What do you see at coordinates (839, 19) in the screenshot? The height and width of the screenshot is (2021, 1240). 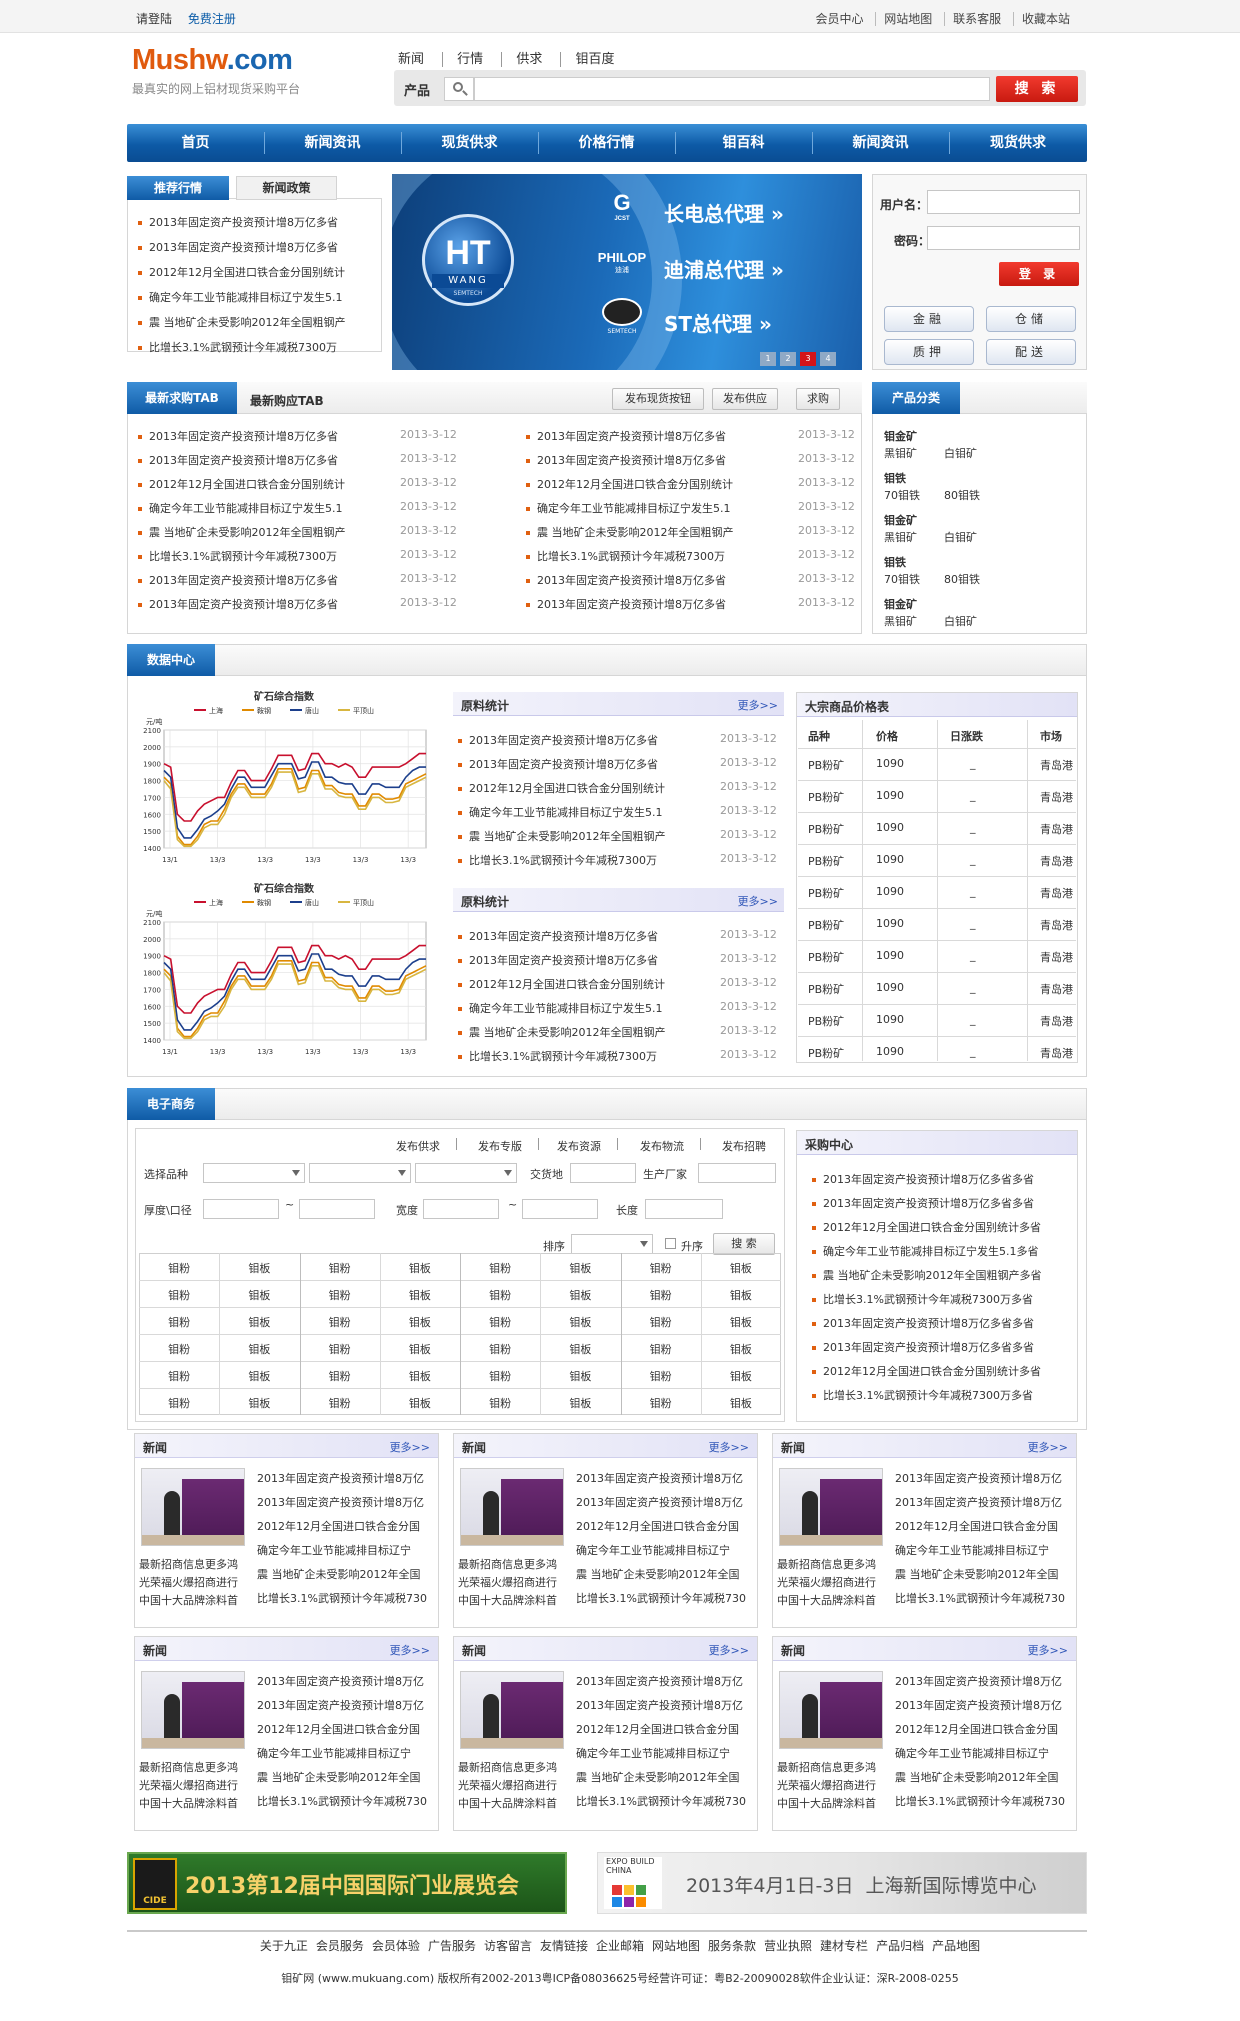 I see `member-center-link: 会员中心` at bounding box center [839, 19].